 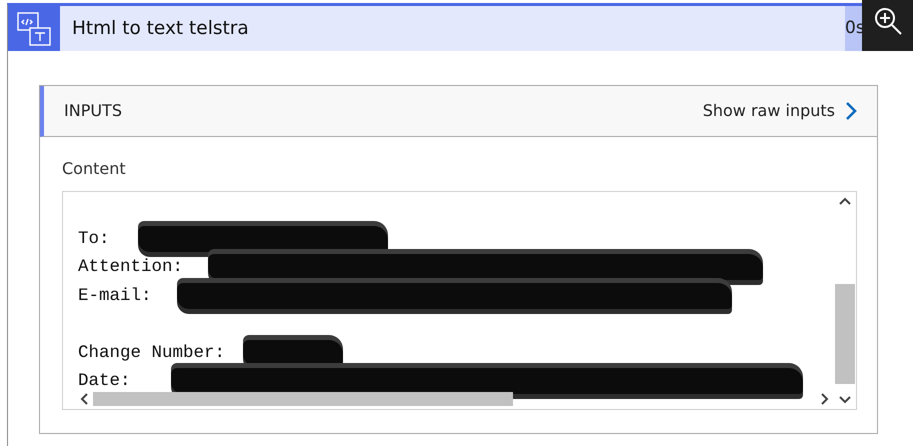 I want to click on horizontal-scrollbar-thumb, so click(x=303, y=399).